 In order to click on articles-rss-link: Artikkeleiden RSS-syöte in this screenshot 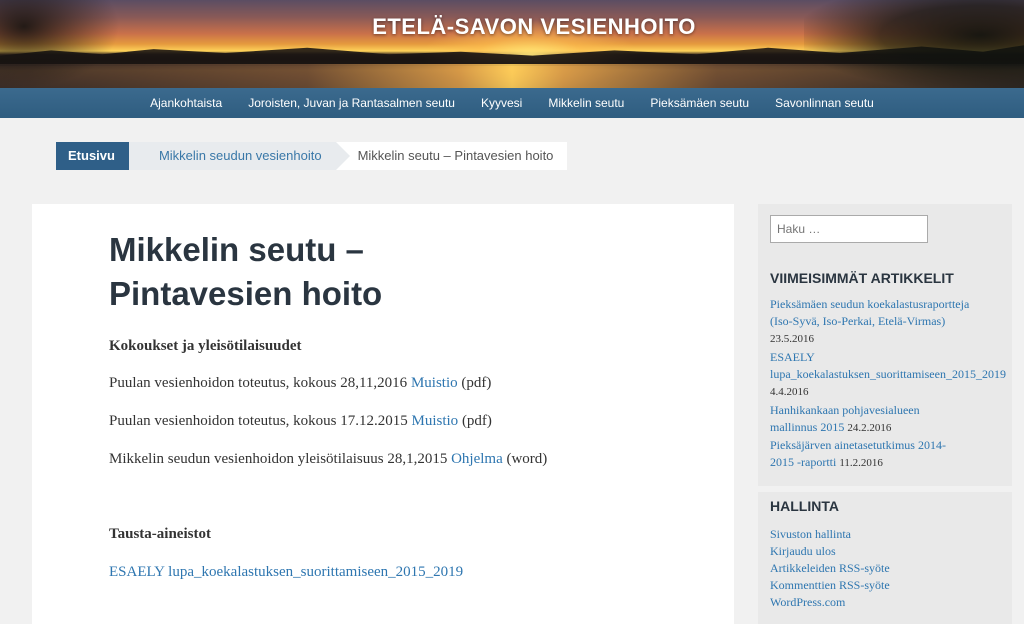, I will do `click(830, 568)`.